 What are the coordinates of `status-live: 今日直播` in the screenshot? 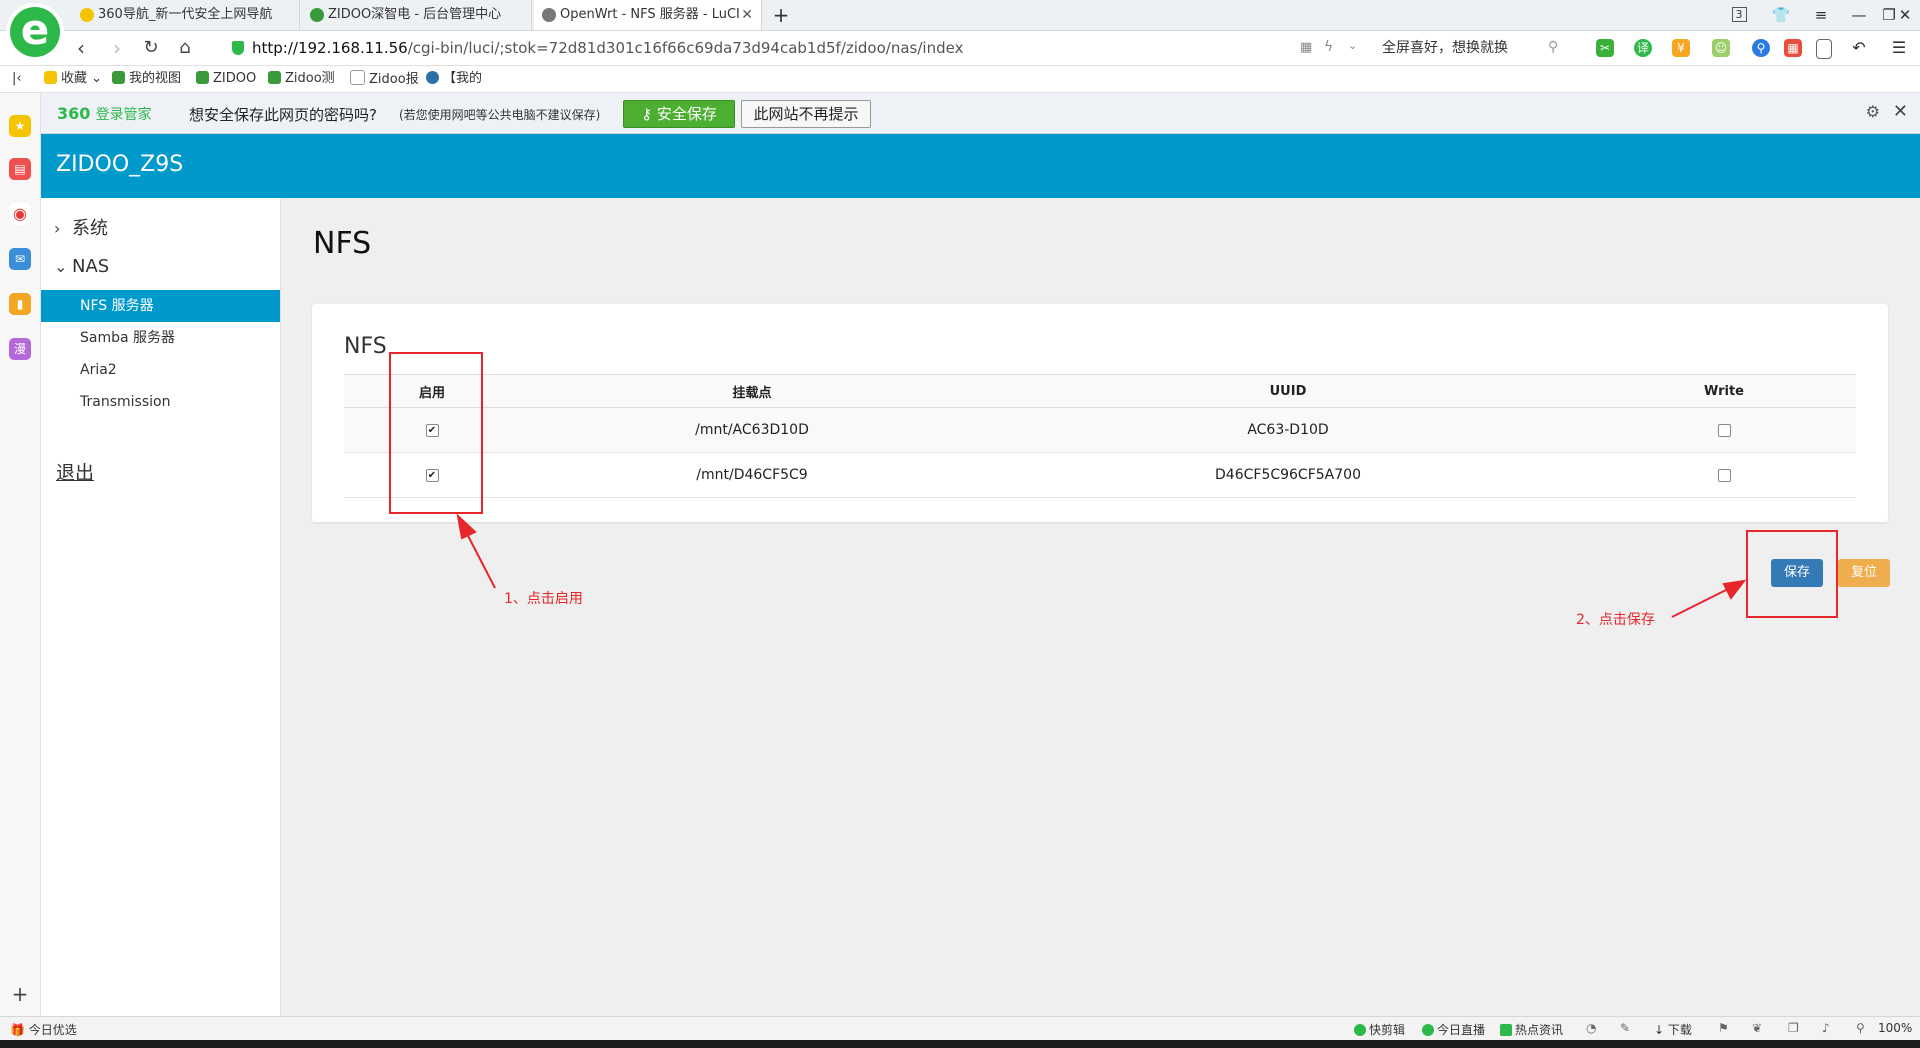 It's located at (1453, 1029).